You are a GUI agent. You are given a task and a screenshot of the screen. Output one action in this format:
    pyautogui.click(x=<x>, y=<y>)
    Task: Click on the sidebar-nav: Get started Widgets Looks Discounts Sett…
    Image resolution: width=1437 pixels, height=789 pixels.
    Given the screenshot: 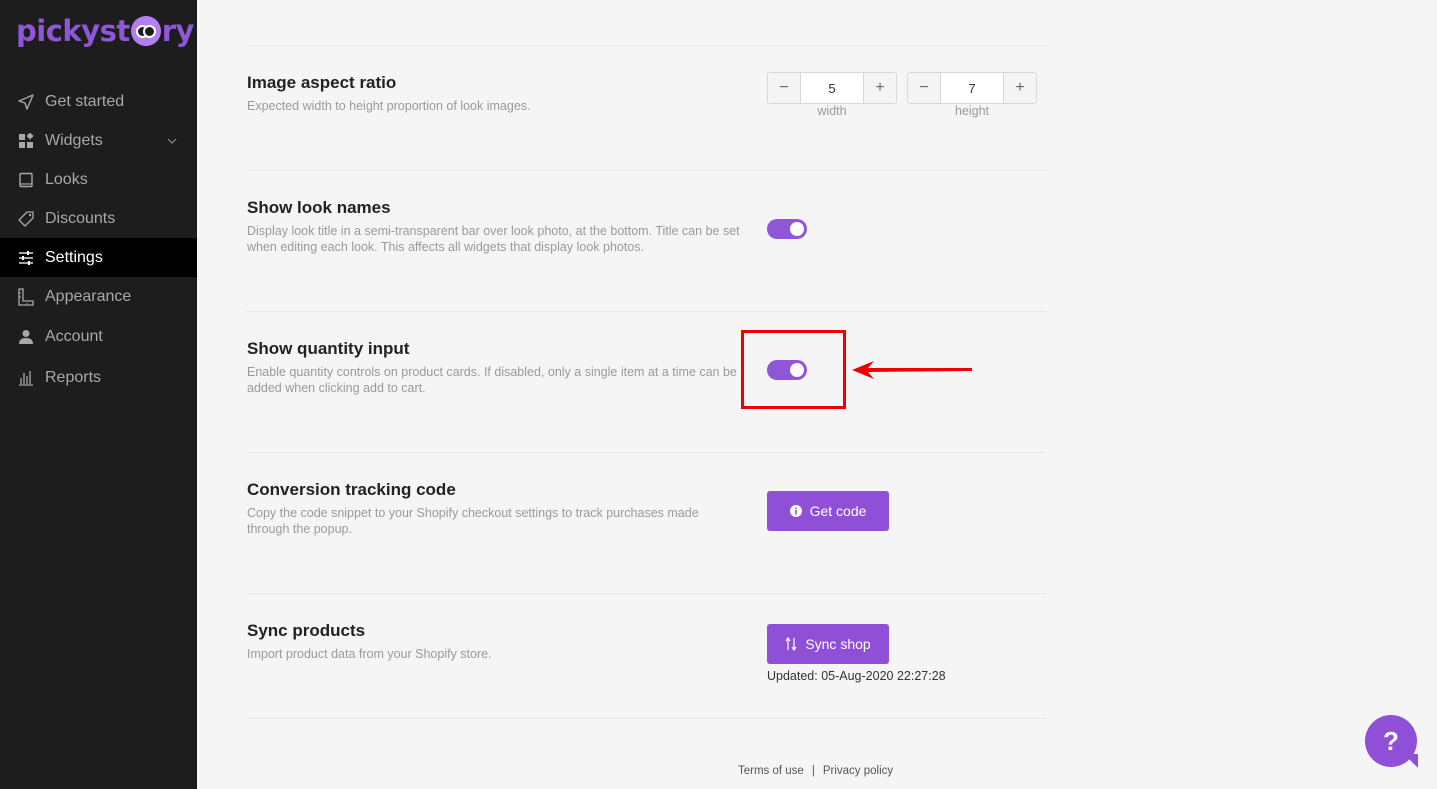 What is the action you would take?
    pyautogui.click(x=98, y=239)
    